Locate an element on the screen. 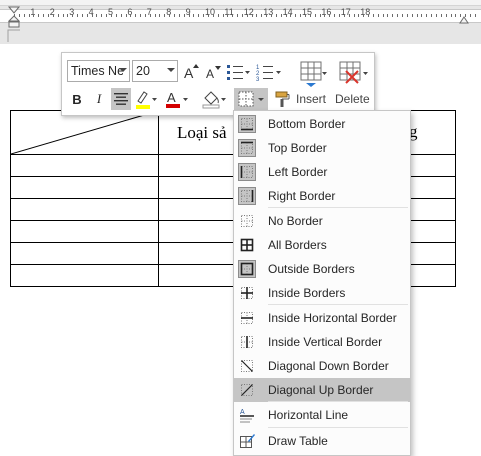 This screenshot has width=481, height=456. font-color-button: A is located at coordinates (177, 99).